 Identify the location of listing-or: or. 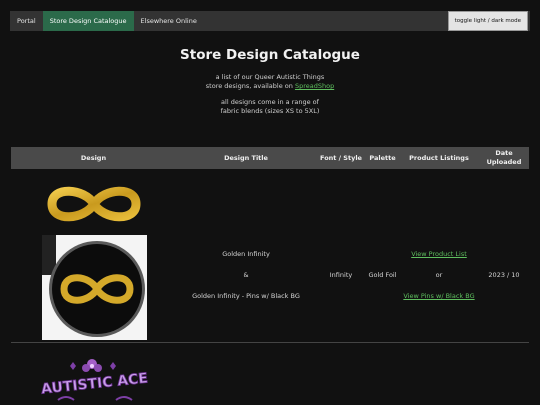
(439, 274).